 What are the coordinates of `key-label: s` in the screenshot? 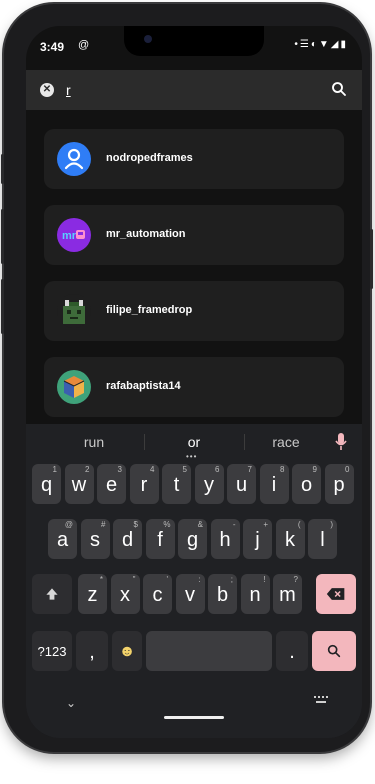 It's located at (95, 540).